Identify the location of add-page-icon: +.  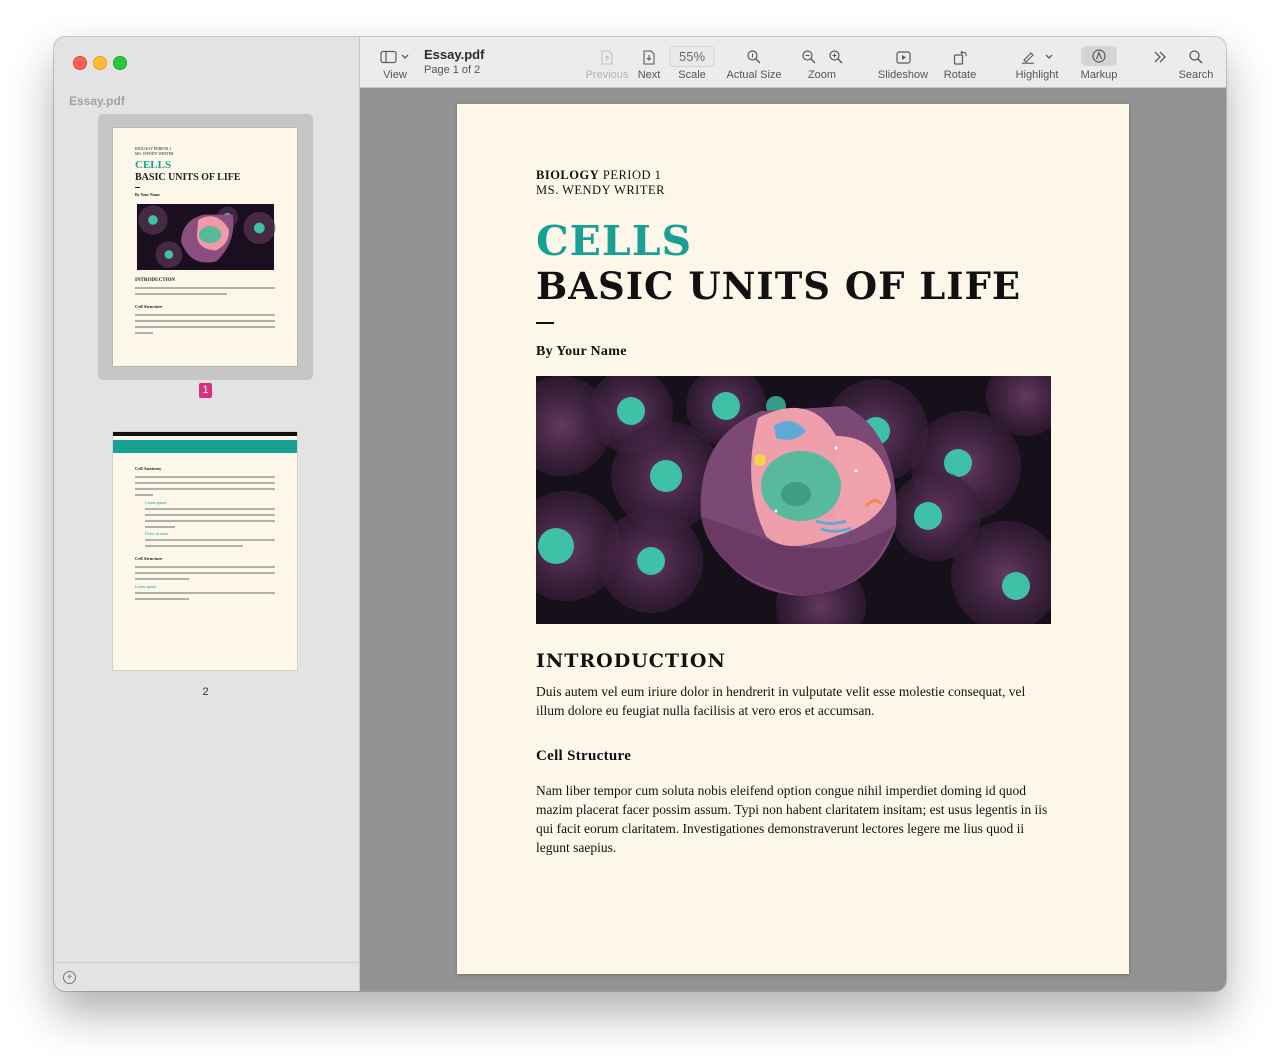
(69, 977).